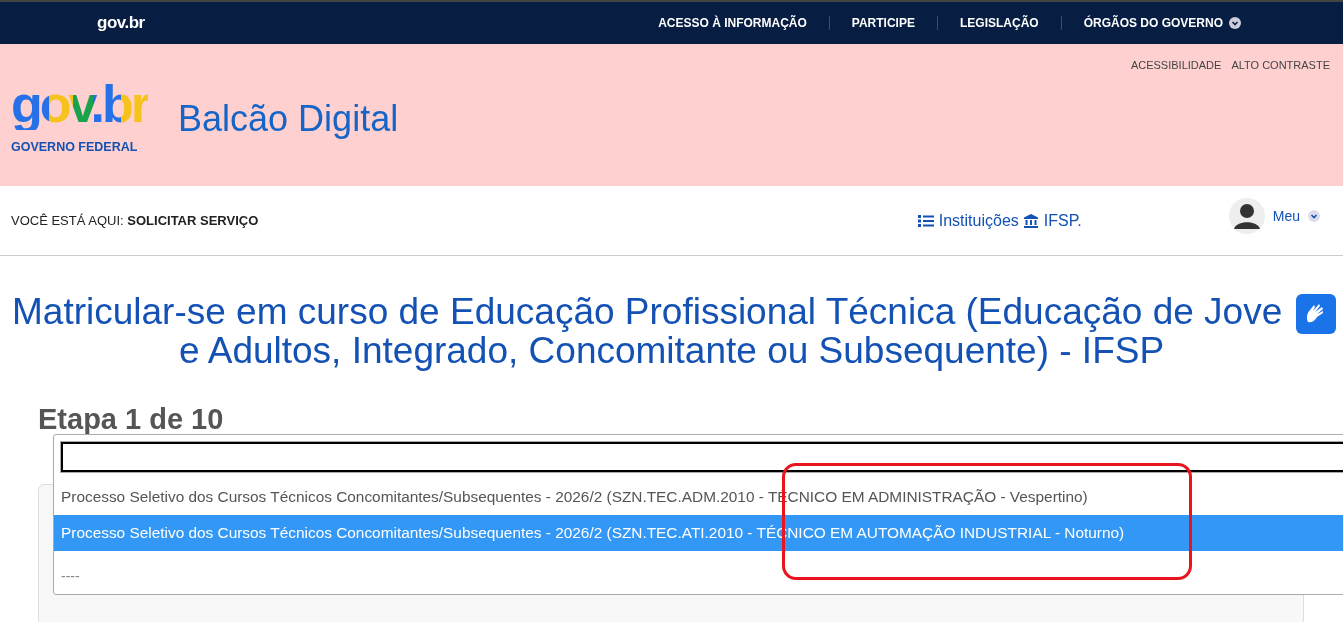  I want to click on chevron-down-icon, so click(1314, 215).